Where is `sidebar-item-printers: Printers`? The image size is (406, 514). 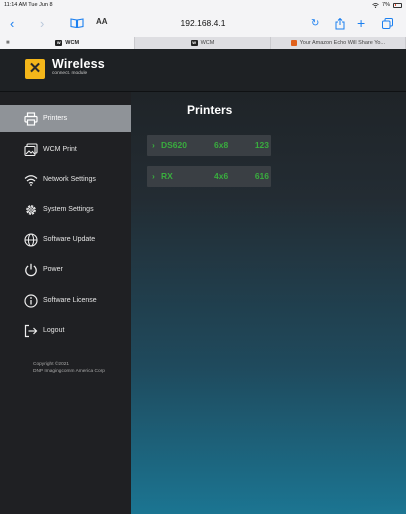
sidebar-item-printers: Printers is located at coordinates (65, 118).